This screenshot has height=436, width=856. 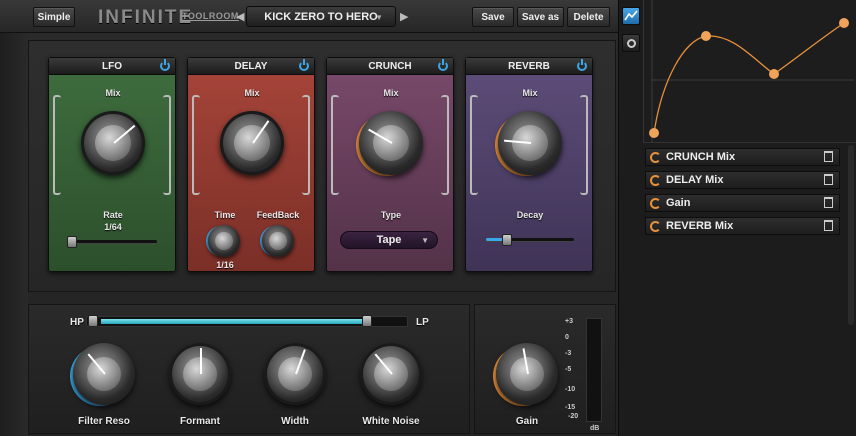 What do you see at coordinates (391, 93) in the screenshot?
I see `crunch-mix-label: Mix` at bounding box center [391, 93].